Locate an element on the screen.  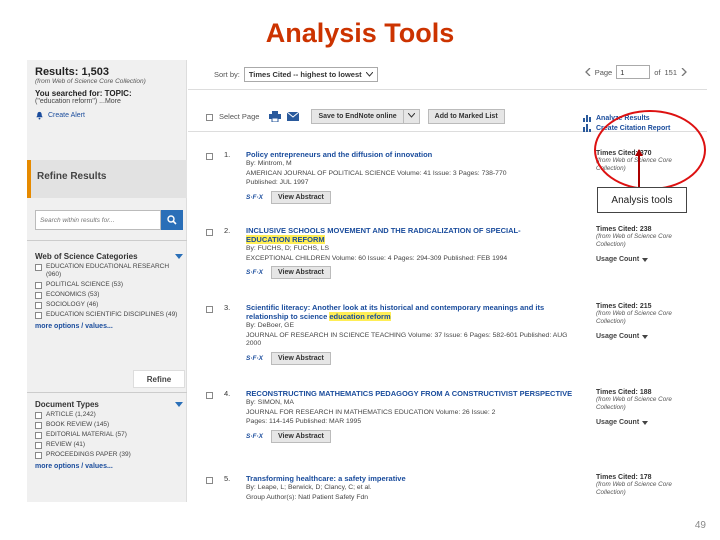
refine-results-heading: Refine Results is located at coordinates (107, 179).